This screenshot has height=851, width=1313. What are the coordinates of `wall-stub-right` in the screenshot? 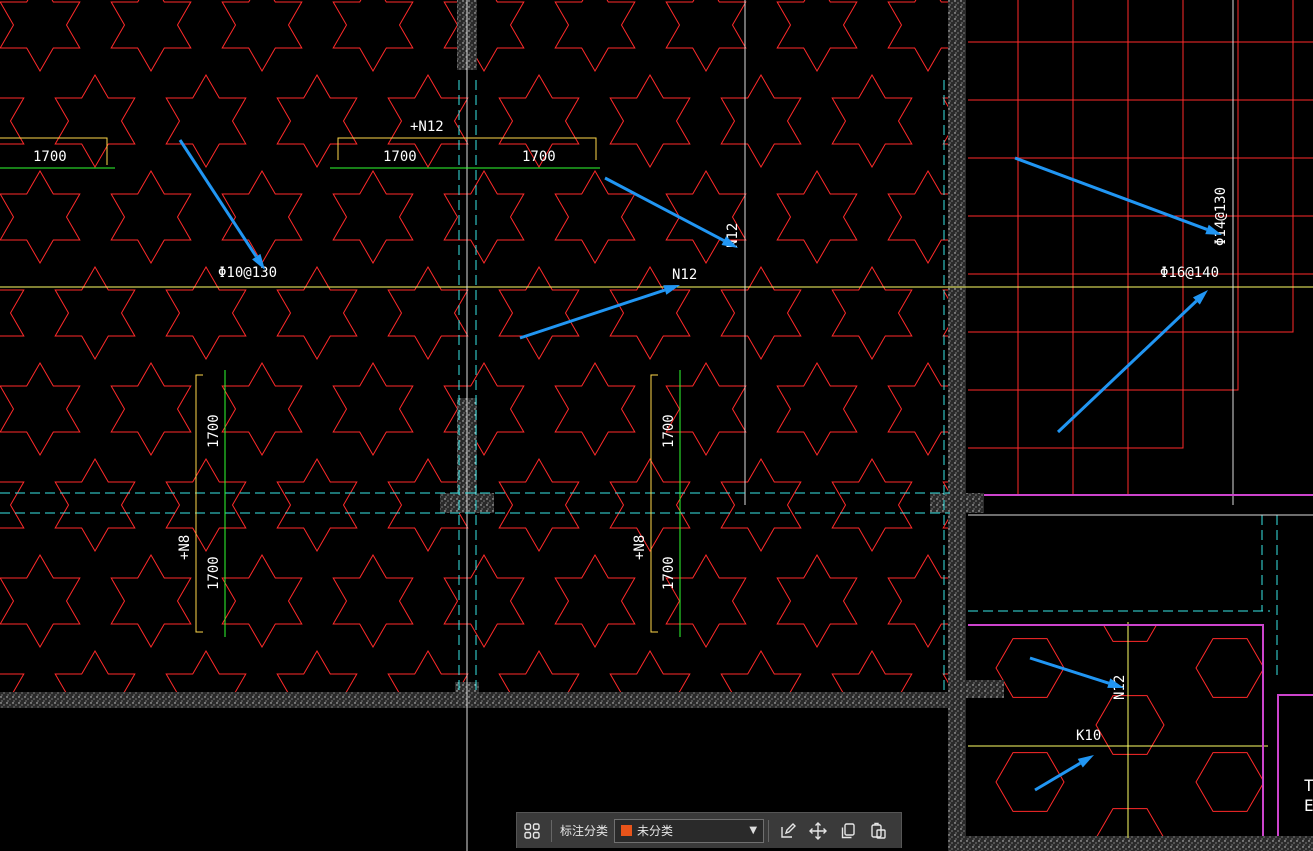 It's located at (985, 689).